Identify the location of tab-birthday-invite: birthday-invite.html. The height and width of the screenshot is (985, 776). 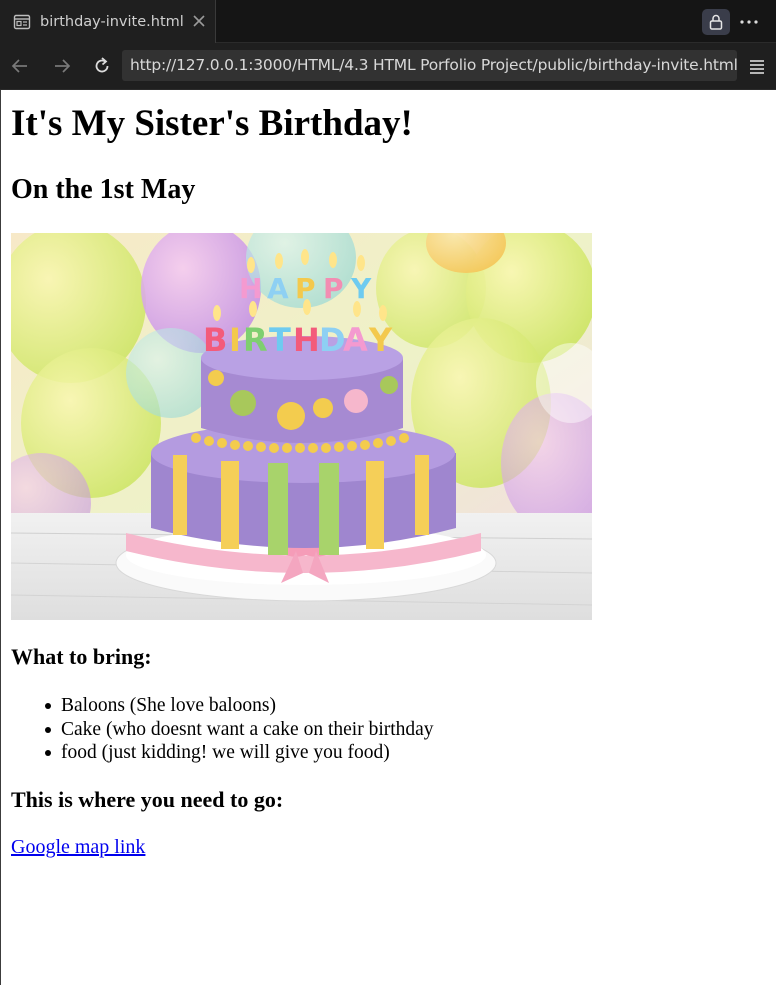
(108, 21).